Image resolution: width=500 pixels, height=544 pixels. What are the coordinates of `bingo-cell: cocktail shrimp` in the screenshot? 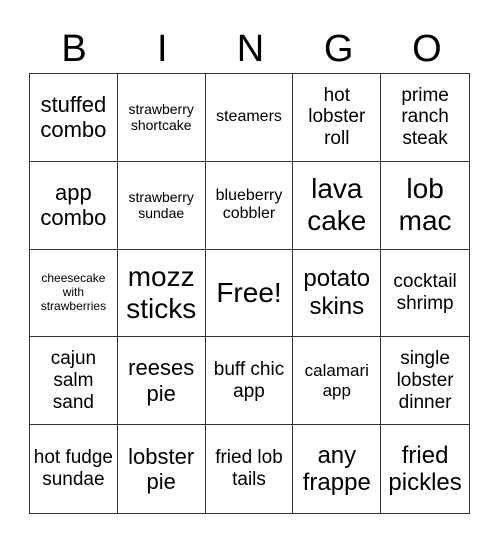 It's located at (425, 294).